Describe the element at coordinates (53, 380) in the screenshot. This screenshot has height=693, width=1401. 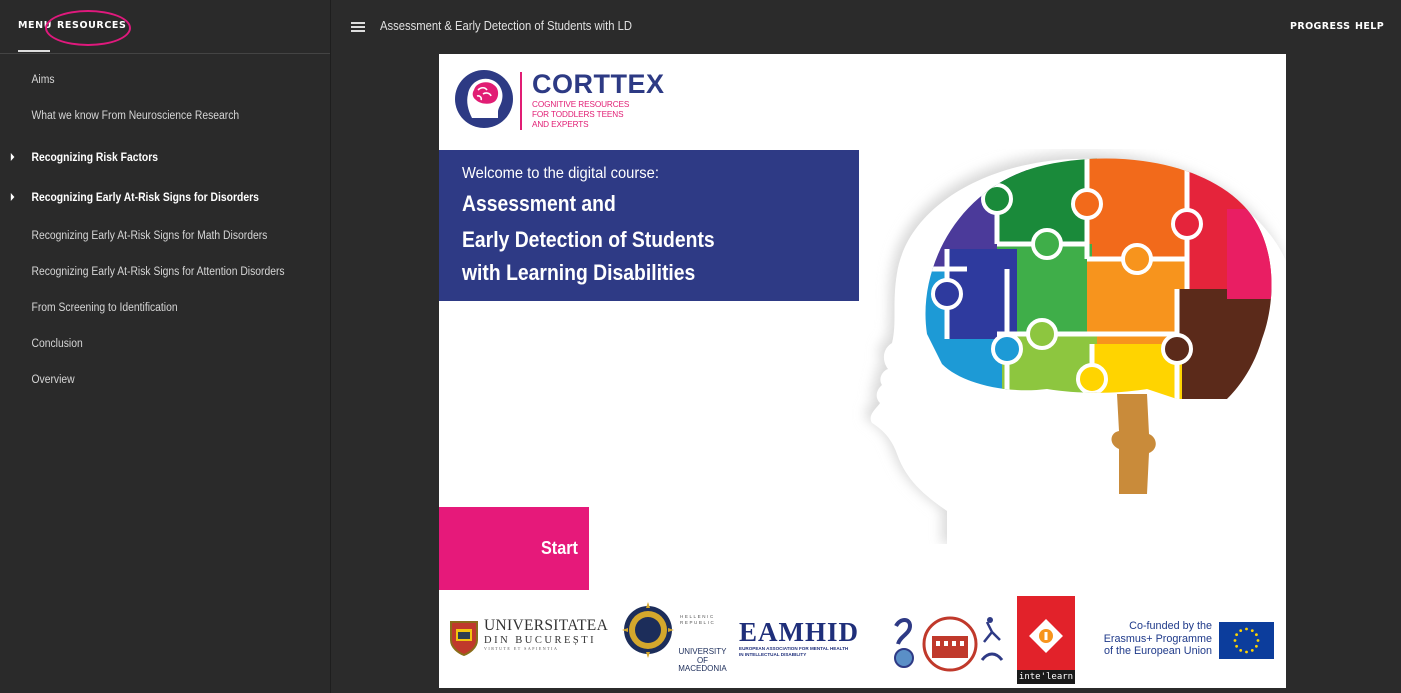
I see `sidebar-item-label: Overview` at that location.